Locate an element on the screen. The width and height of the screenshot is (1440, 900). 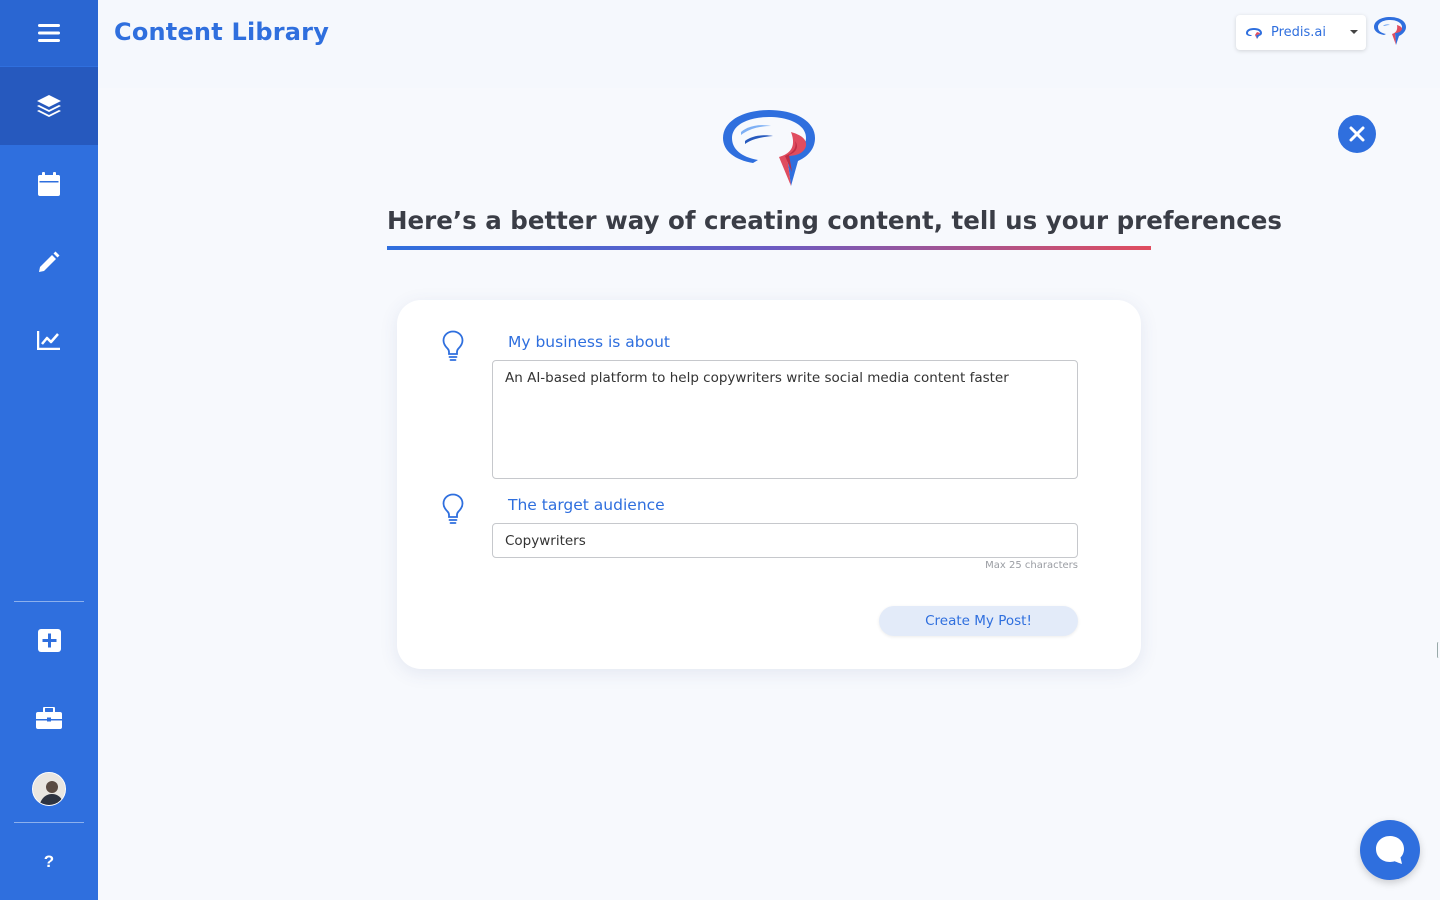
calendar-icon is located at coordinates (49, 184).